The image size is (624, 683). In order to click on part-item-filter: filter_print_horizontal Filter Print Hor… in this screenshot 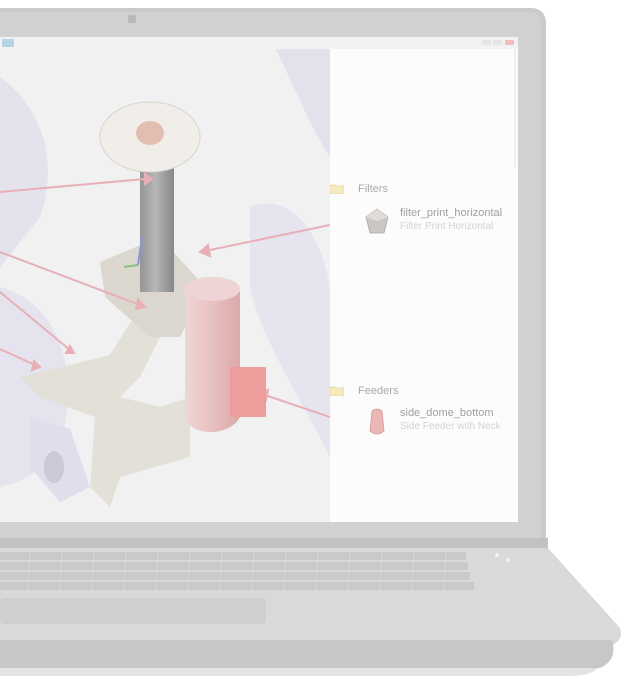, I will do `click(424, 223)`.